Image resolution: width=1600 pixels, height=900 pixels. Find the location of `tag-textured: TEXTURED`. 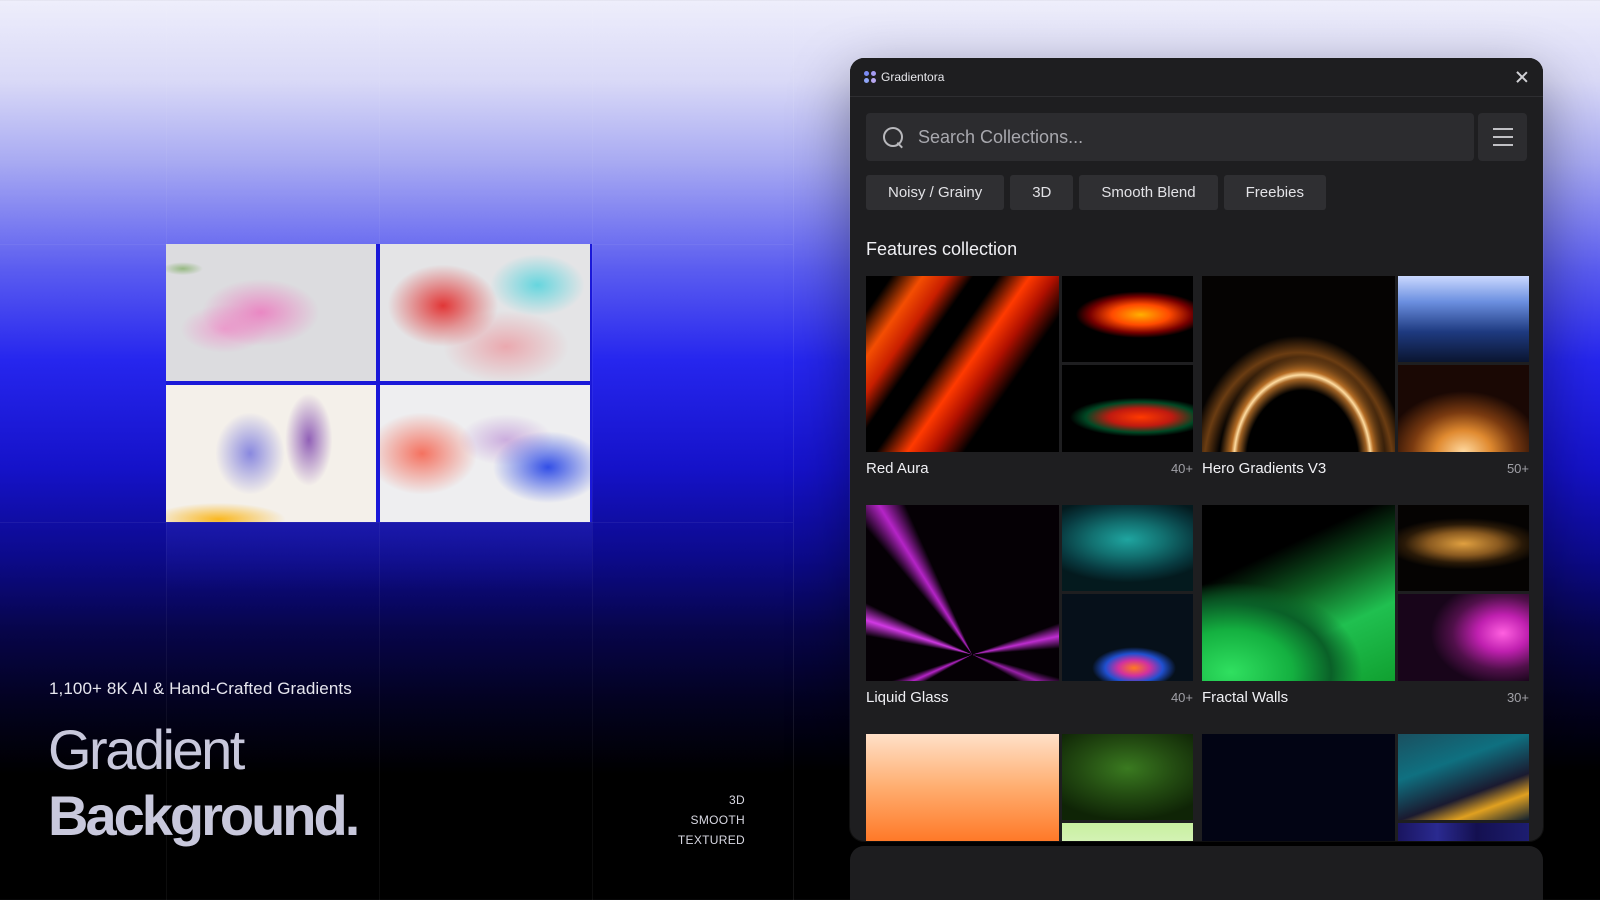

tag-textured: TEXTURED is located at coordinates (711, 840).